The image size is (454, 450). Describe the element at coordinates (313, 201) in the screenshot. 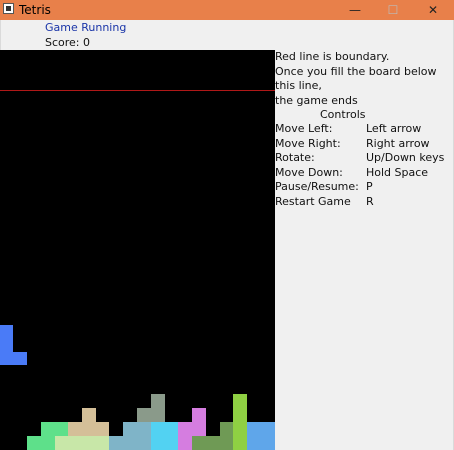

I see `control-action: Restart Game` at that location.